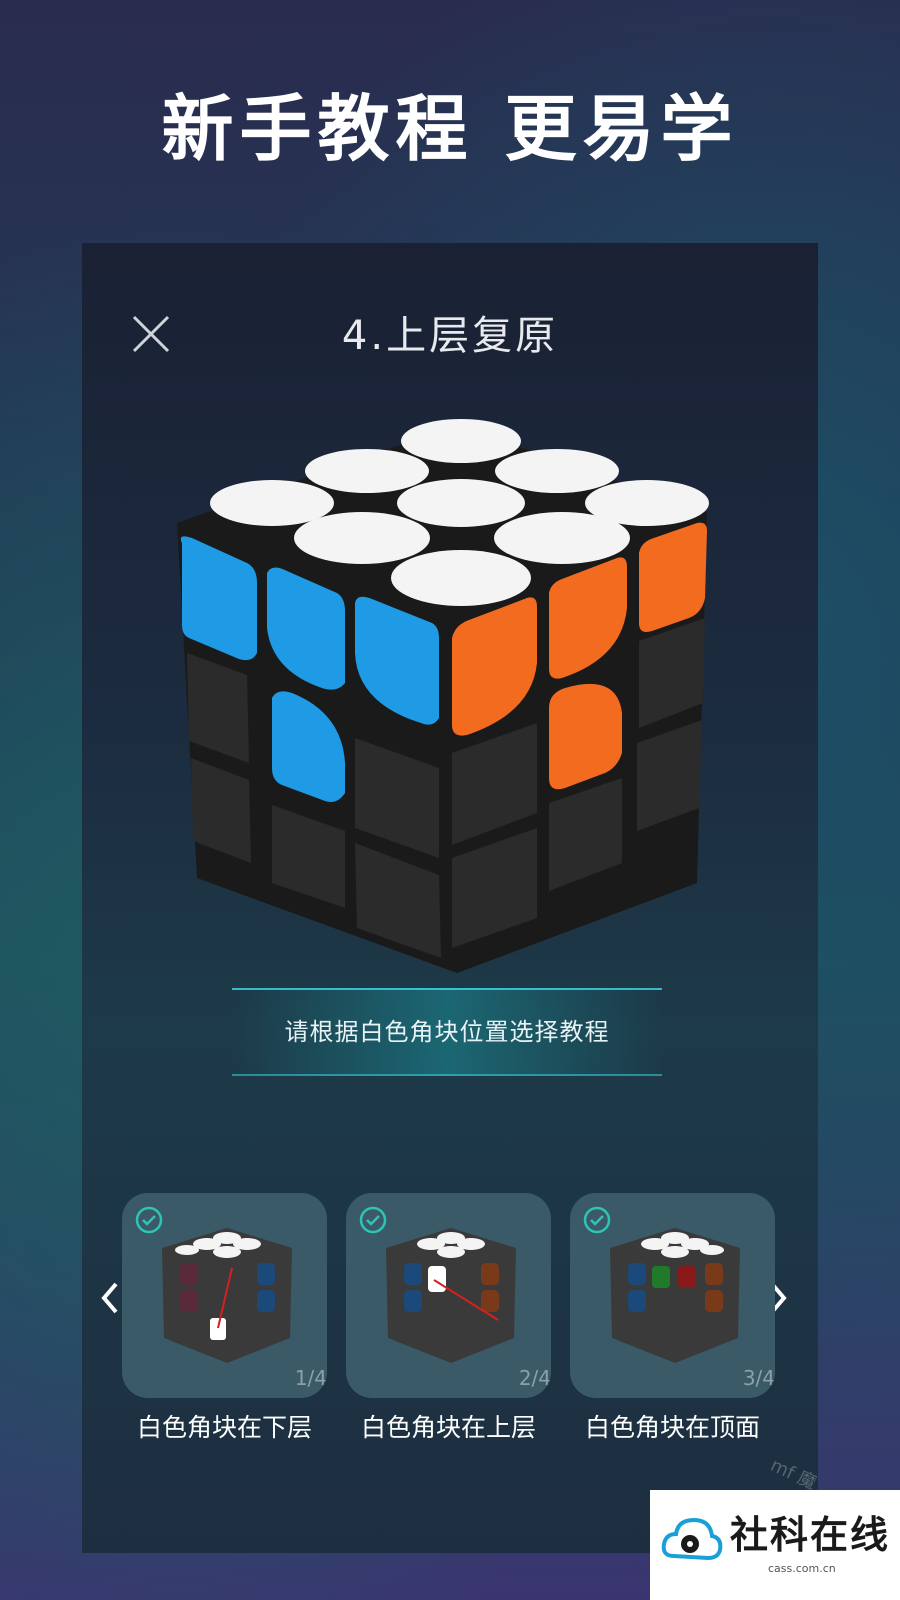 This screenshot has width=900, height=1600. I want to click on hint-text: 请根据白色角块位置选择教程, so click(447, 1032).